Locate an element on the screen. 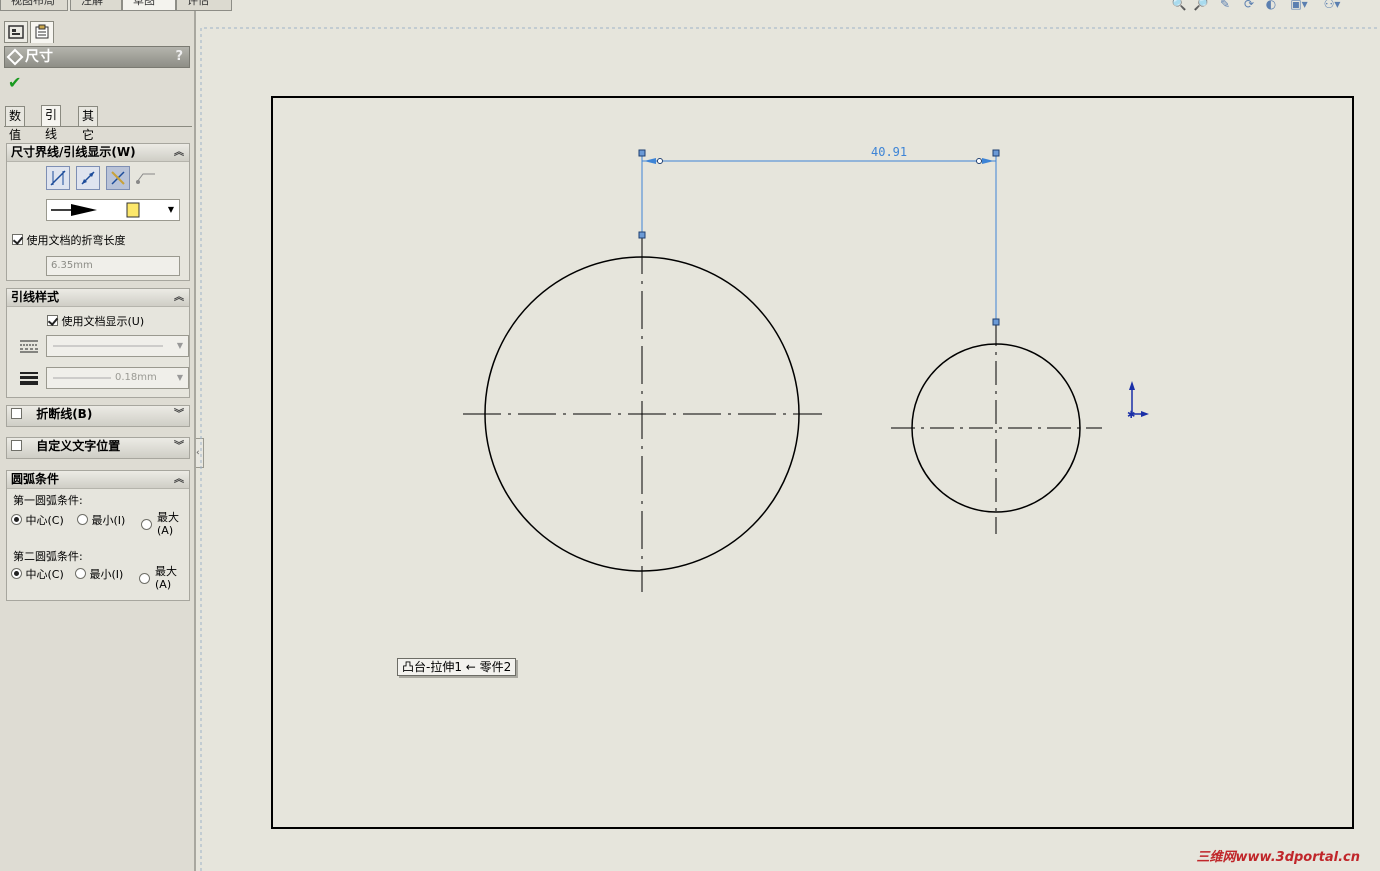  linear-dimension: 40.91 is located at coordinates (819, 235).